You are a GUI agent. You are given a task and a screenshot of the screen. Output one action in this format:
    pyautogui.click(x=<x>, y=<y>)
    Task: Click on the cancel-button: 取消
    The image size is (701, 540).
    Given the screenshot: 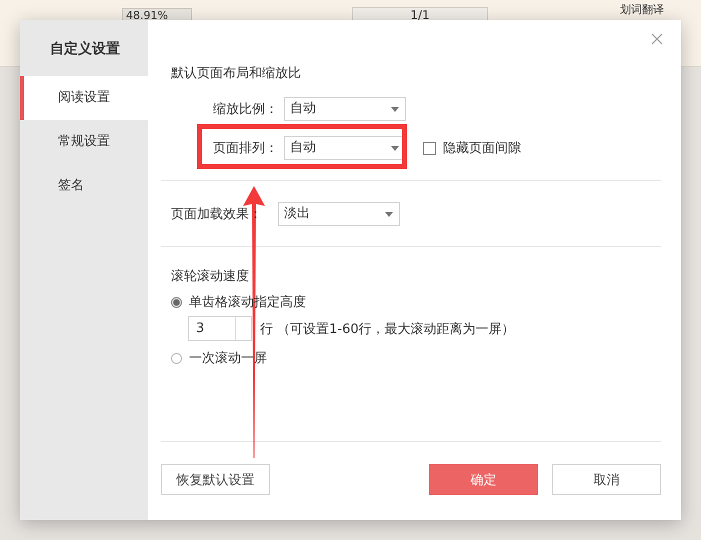 What is the action you would take?
    pyautogui.click(x=606, y=479)
    